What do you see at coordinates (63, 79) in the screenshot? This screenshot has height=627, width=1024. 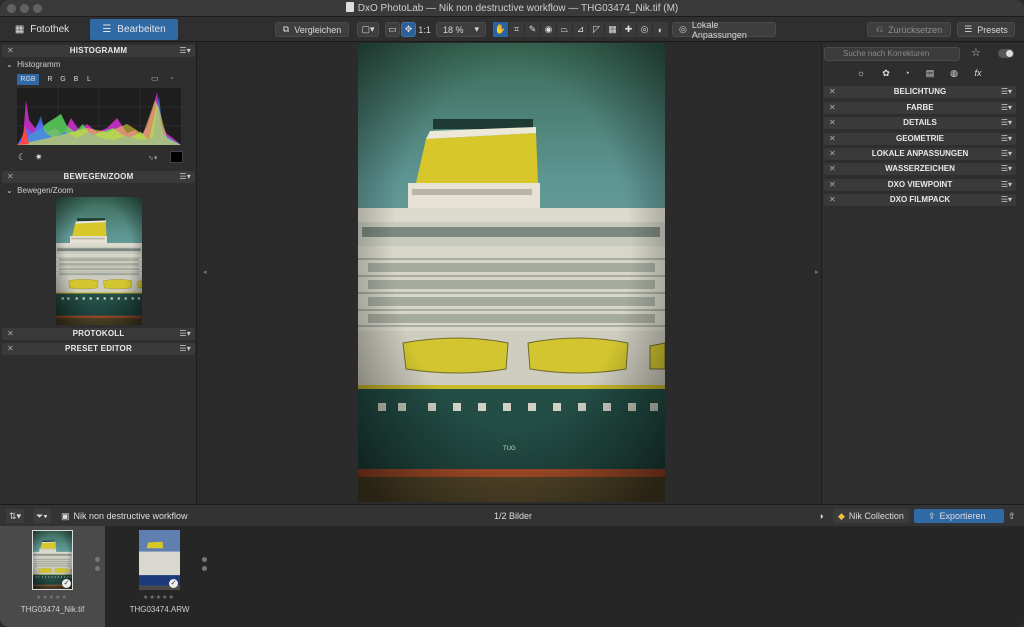 I see `channel-g: G` at bounding box center [63, 79].